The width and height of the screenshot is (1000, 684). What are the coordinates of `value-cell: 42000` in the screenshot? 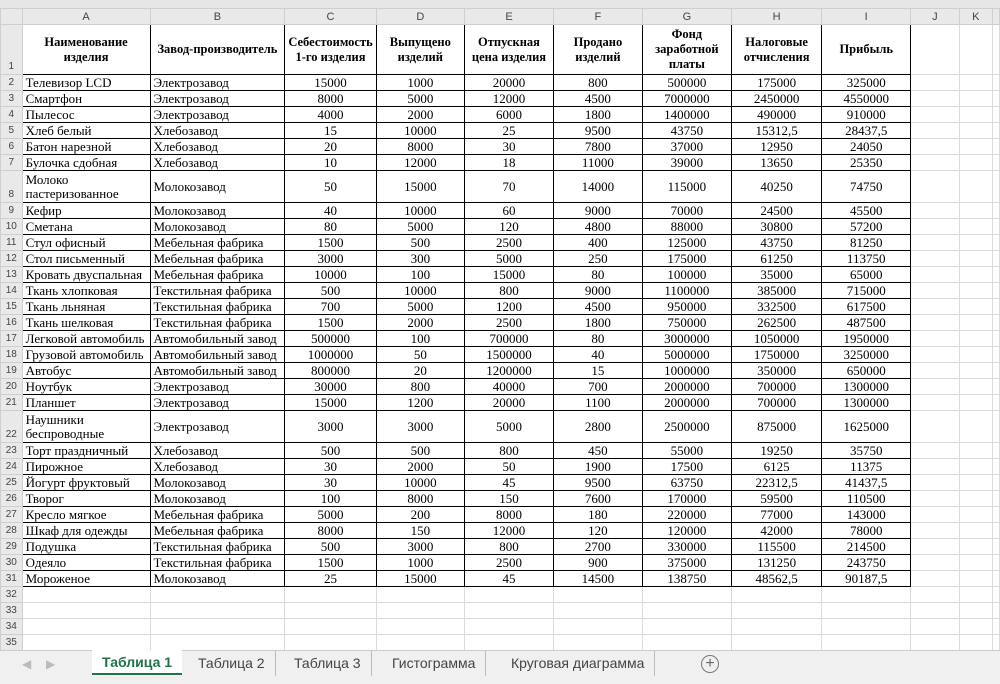 It's located at (776, 530).